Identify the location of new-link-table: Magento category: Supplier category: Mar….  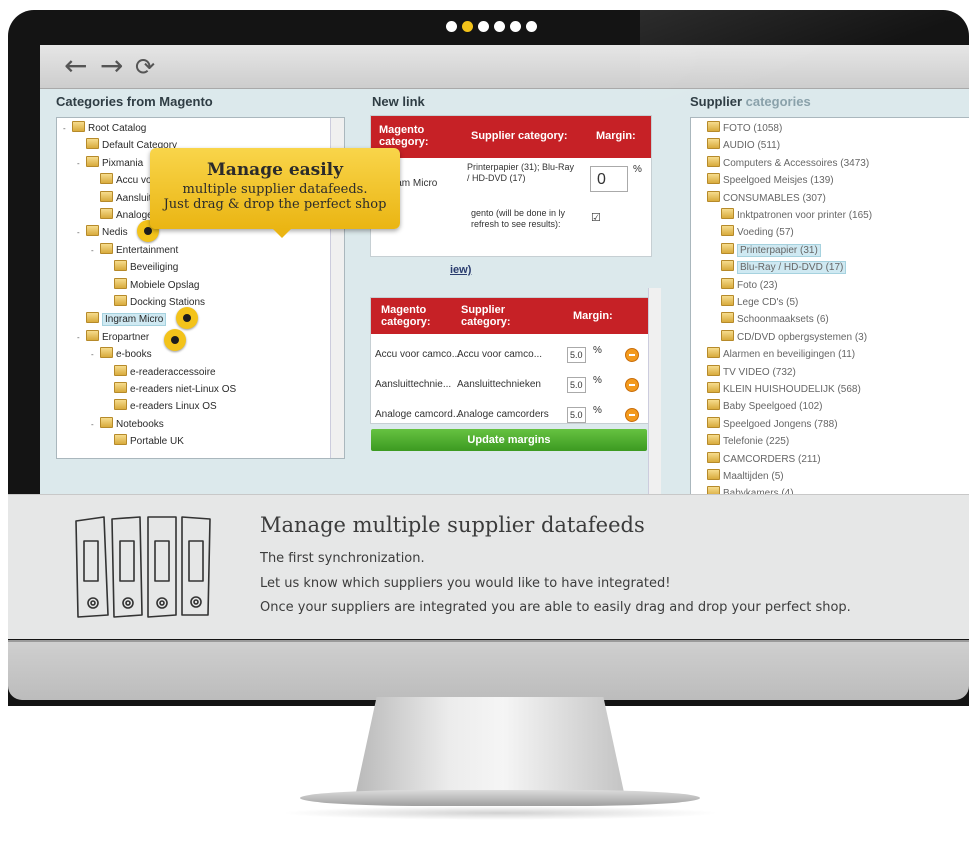
(511, 186).